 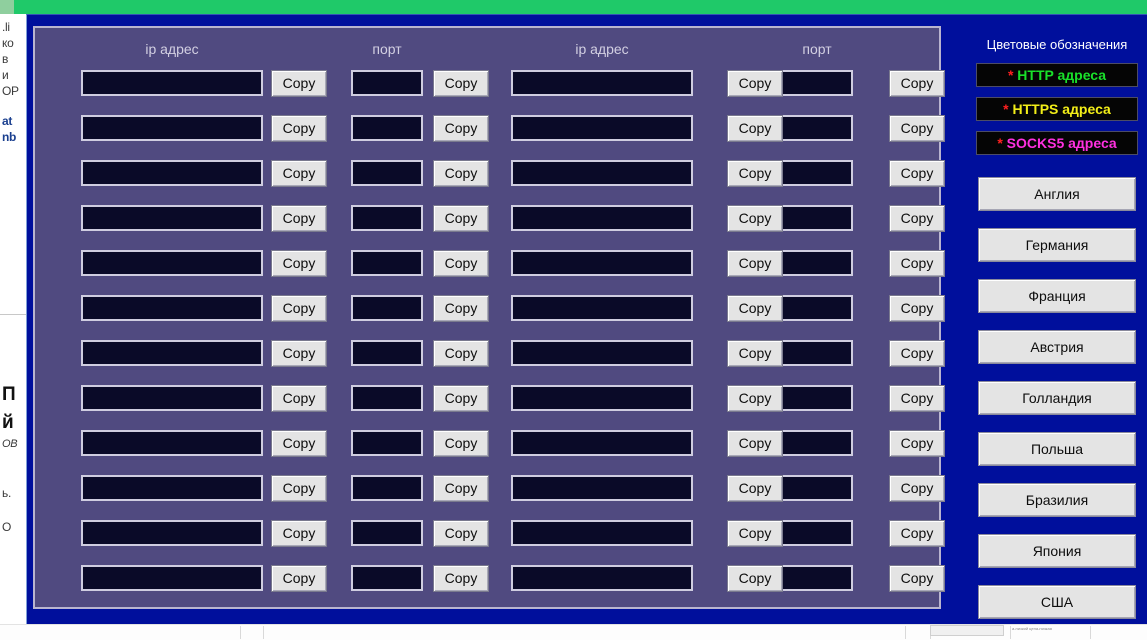 What do you see at coordinates (1057, 500) in the screenshot?
I see `country-button-7: Бразилия` at bounding box center [1057, 500].